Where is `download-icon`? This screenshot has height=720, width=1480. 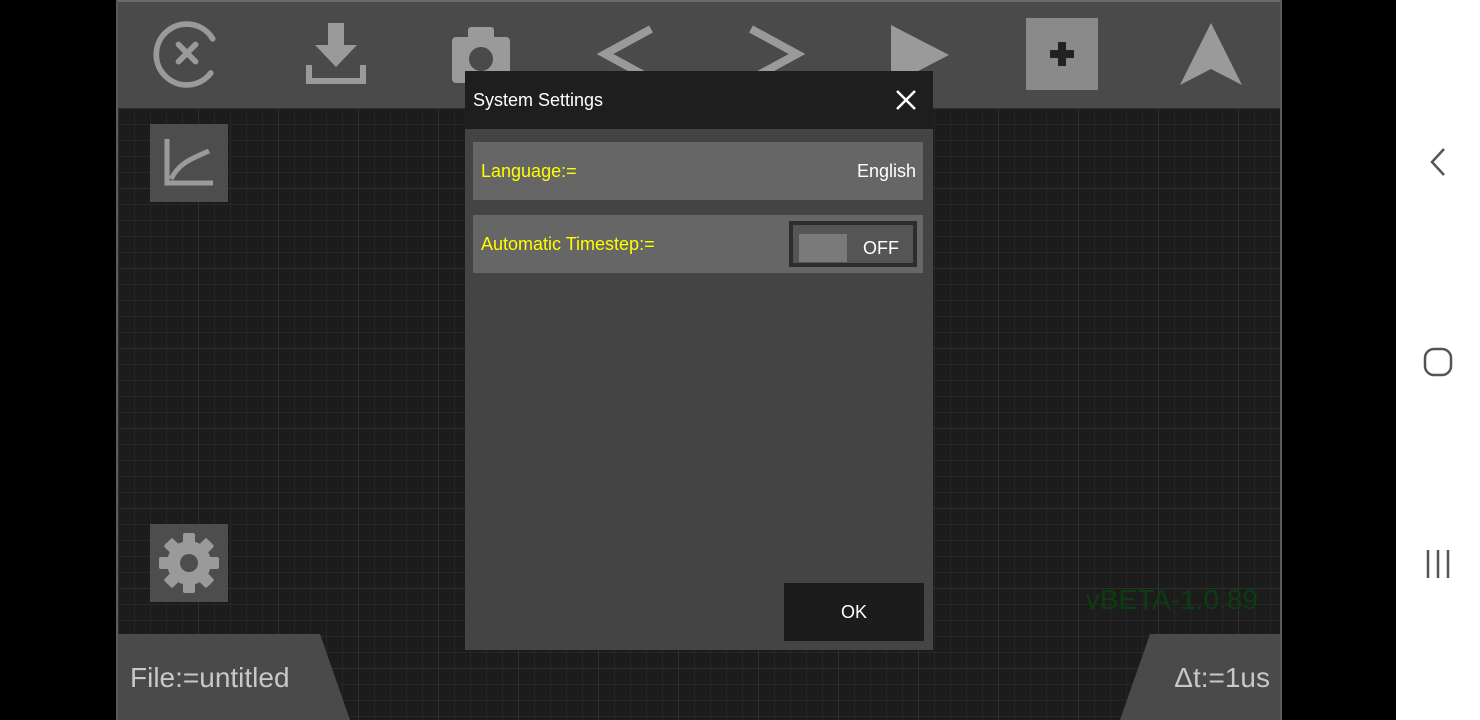 download-icon is located at coordinates (336, 54).